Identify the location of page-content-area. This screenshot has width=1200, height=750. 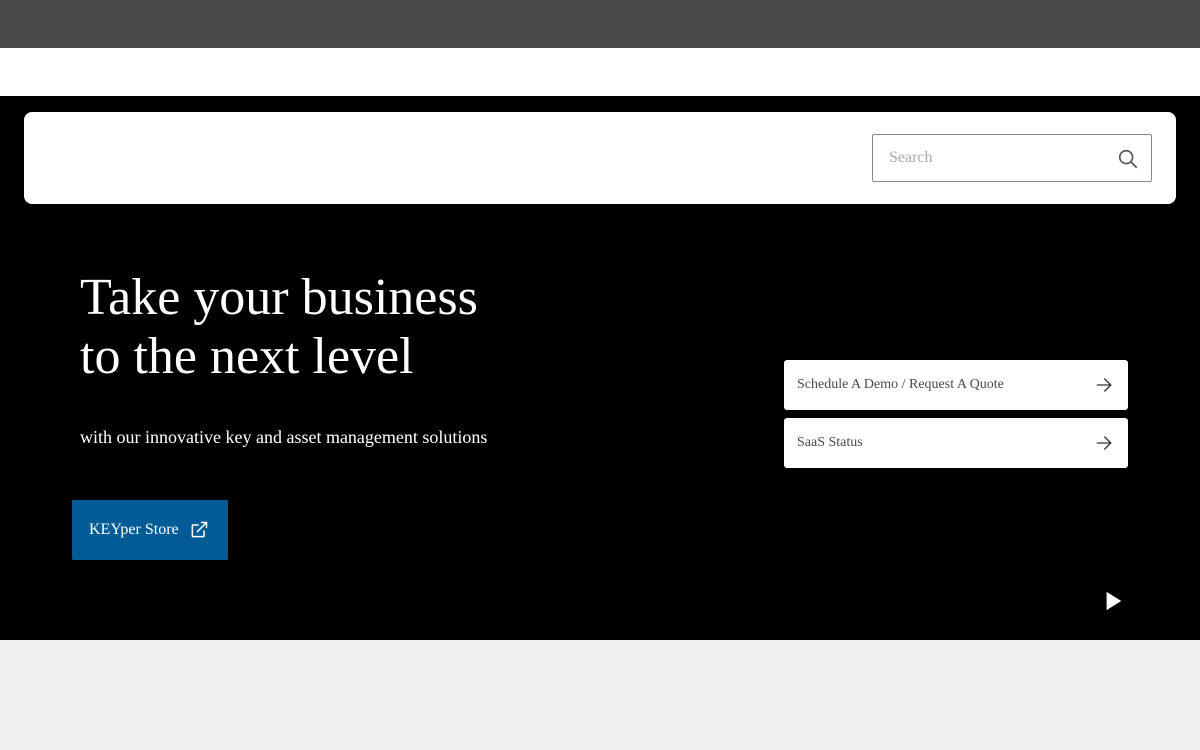
(600, 695).